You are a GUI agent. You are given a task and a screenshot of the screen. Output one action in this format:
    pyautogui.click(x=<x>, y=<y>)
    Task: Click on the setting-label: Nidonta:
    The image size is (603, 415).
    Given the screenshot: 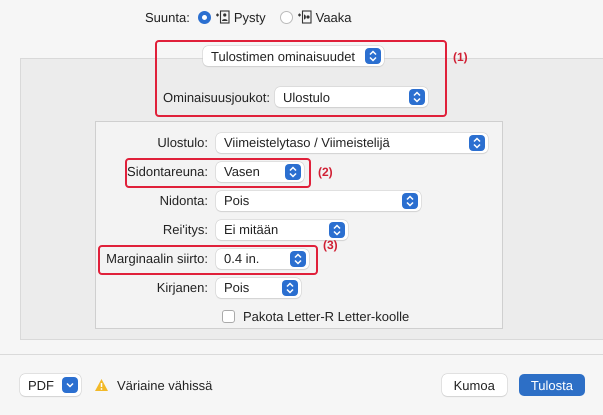 What is the action you would take?
    pyautogui.click(x=183, y=200)
    